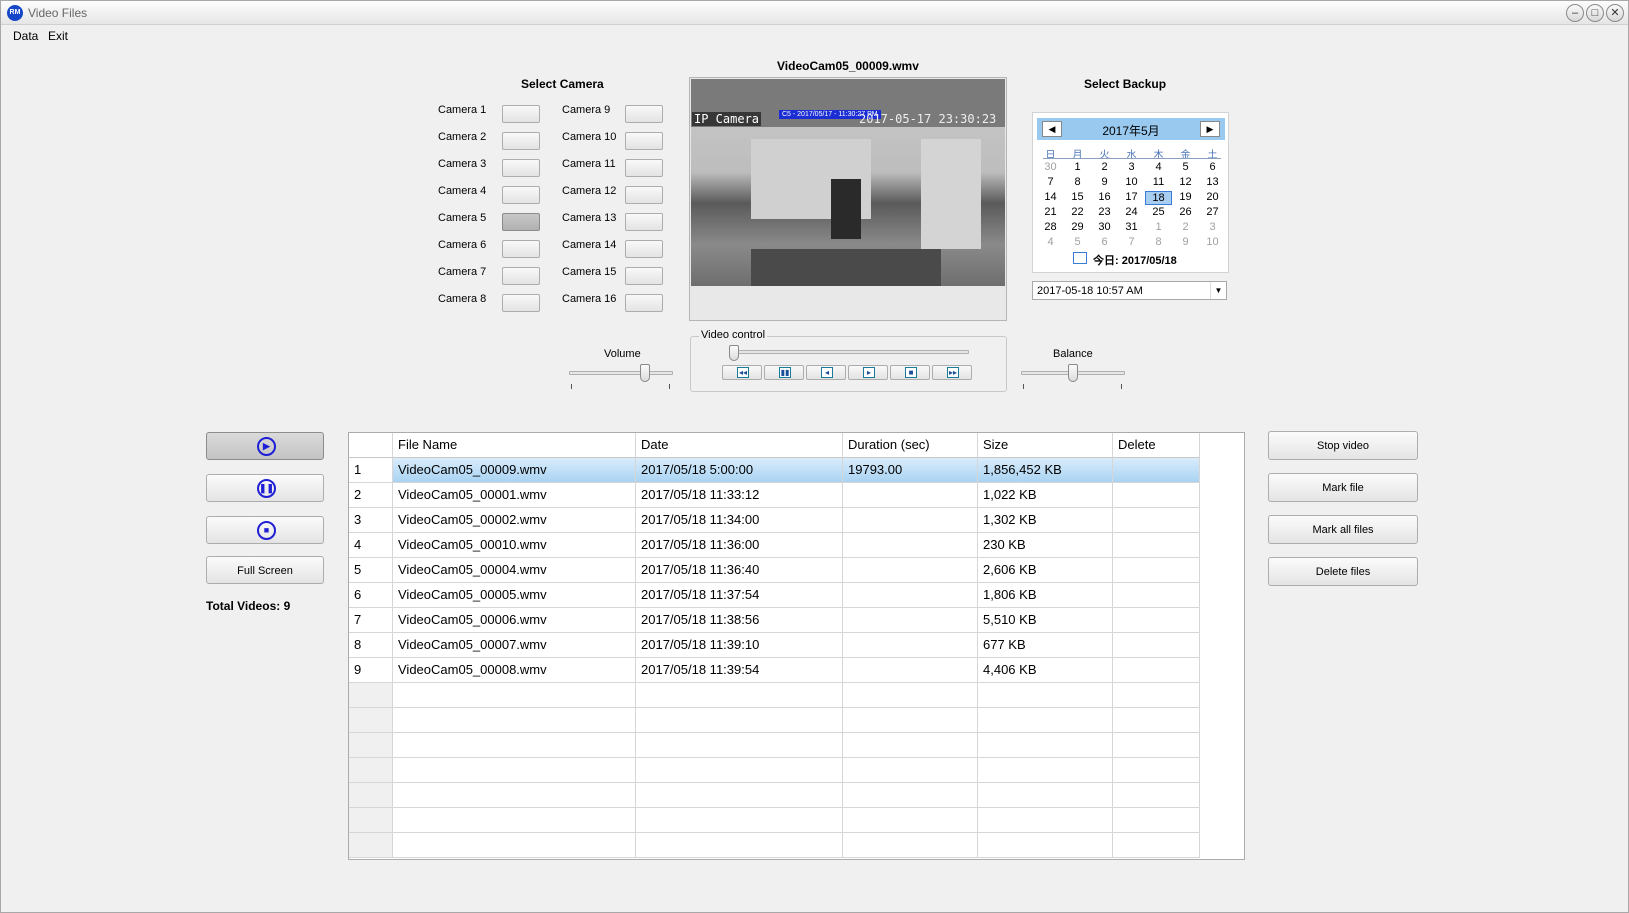  I want to click on calendar-day: 20, so click(1212, 197).